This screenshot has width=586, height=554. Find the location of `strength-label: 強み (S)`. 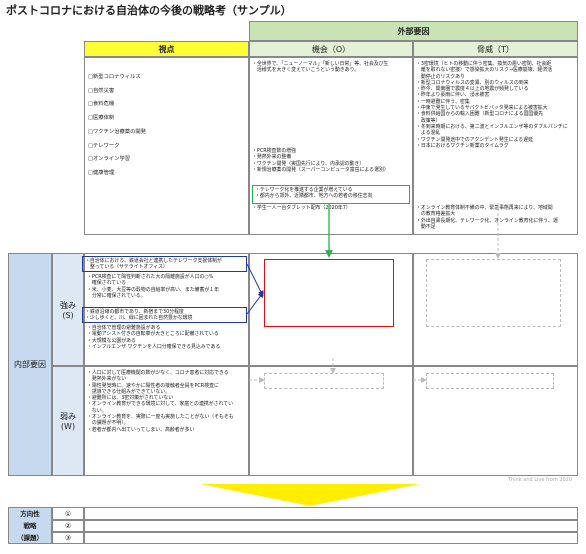

strength-label: 強み (S) is located at coordinates (68, 309).